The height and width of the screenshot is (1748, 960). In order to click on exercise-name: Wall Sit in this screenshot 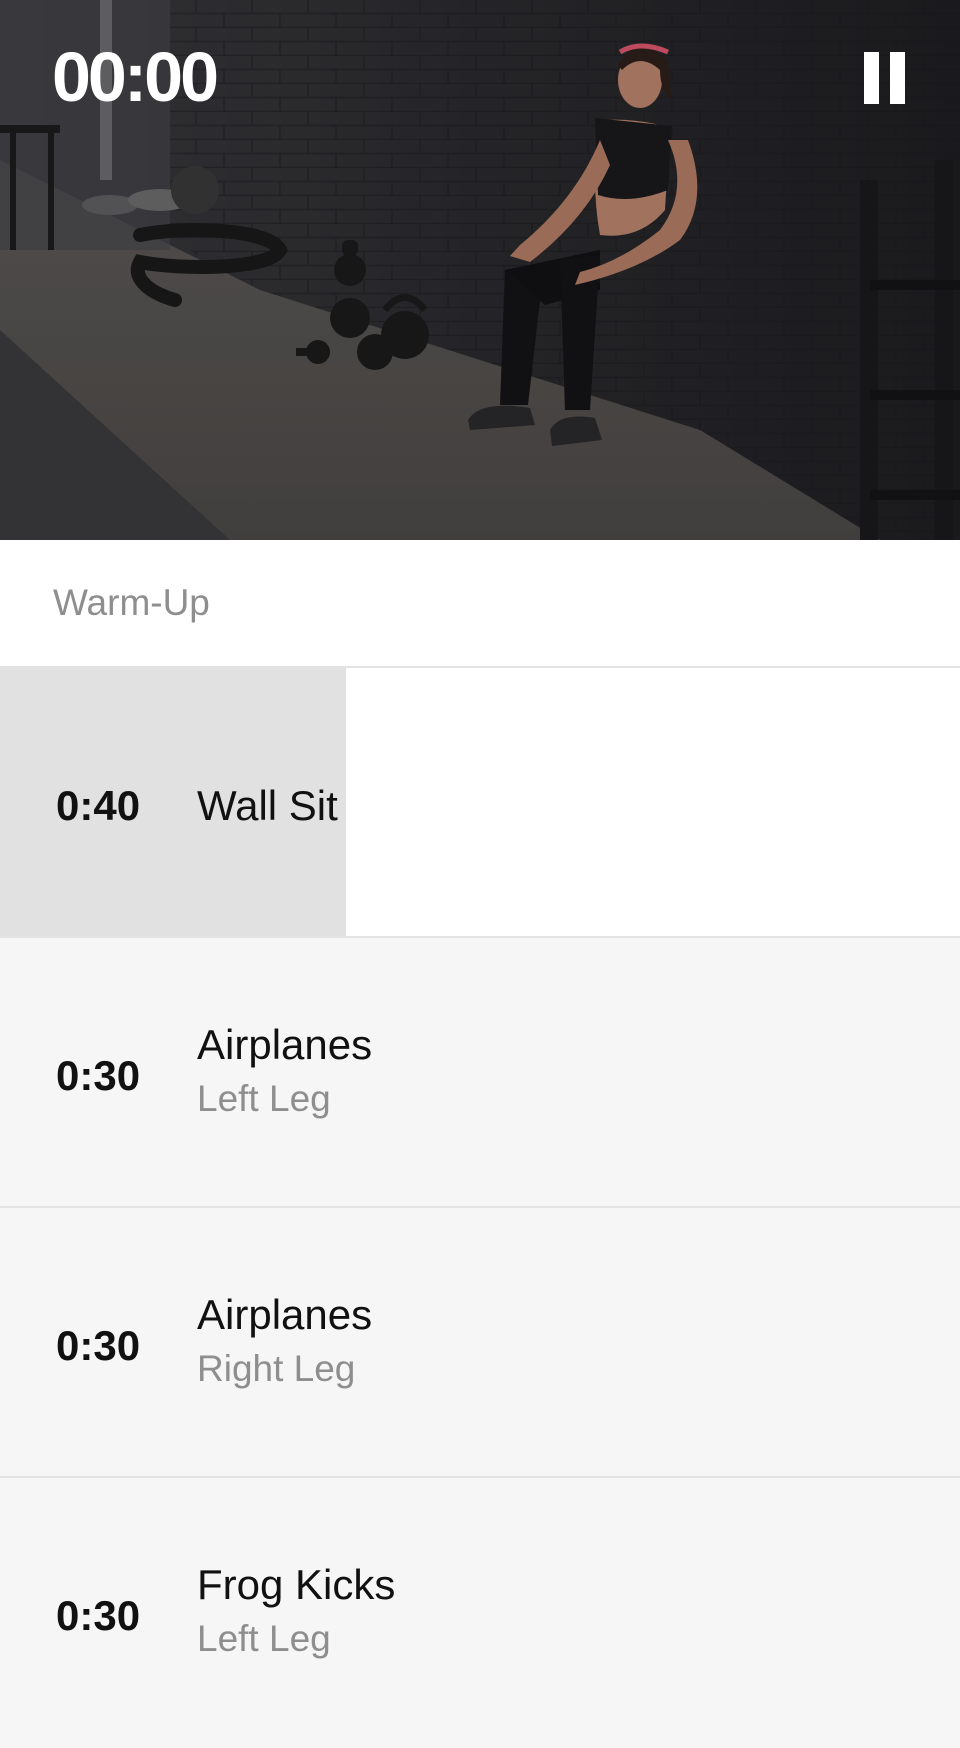, I will do `click(267, 805)`.